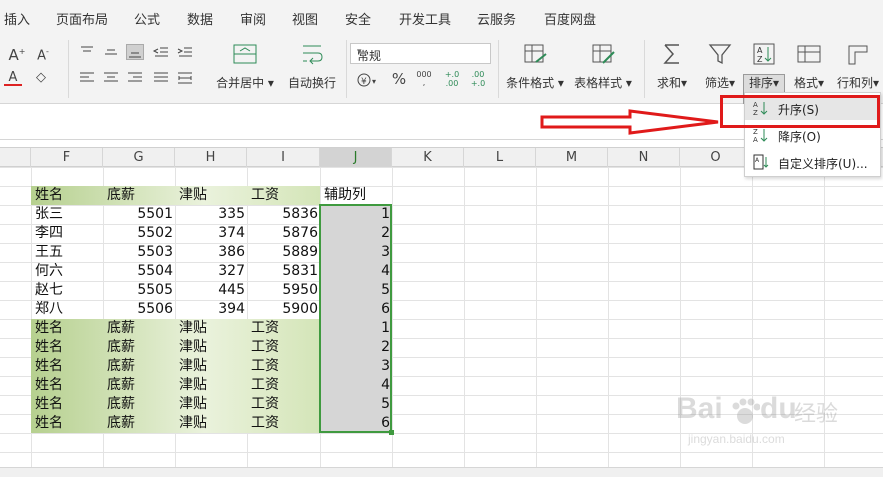 Image resolution: width=883 pixels, height=477 pixels. Describe the element at coordinates (67, 157) in the screenshot. I see `column-header-f: F` at that location.